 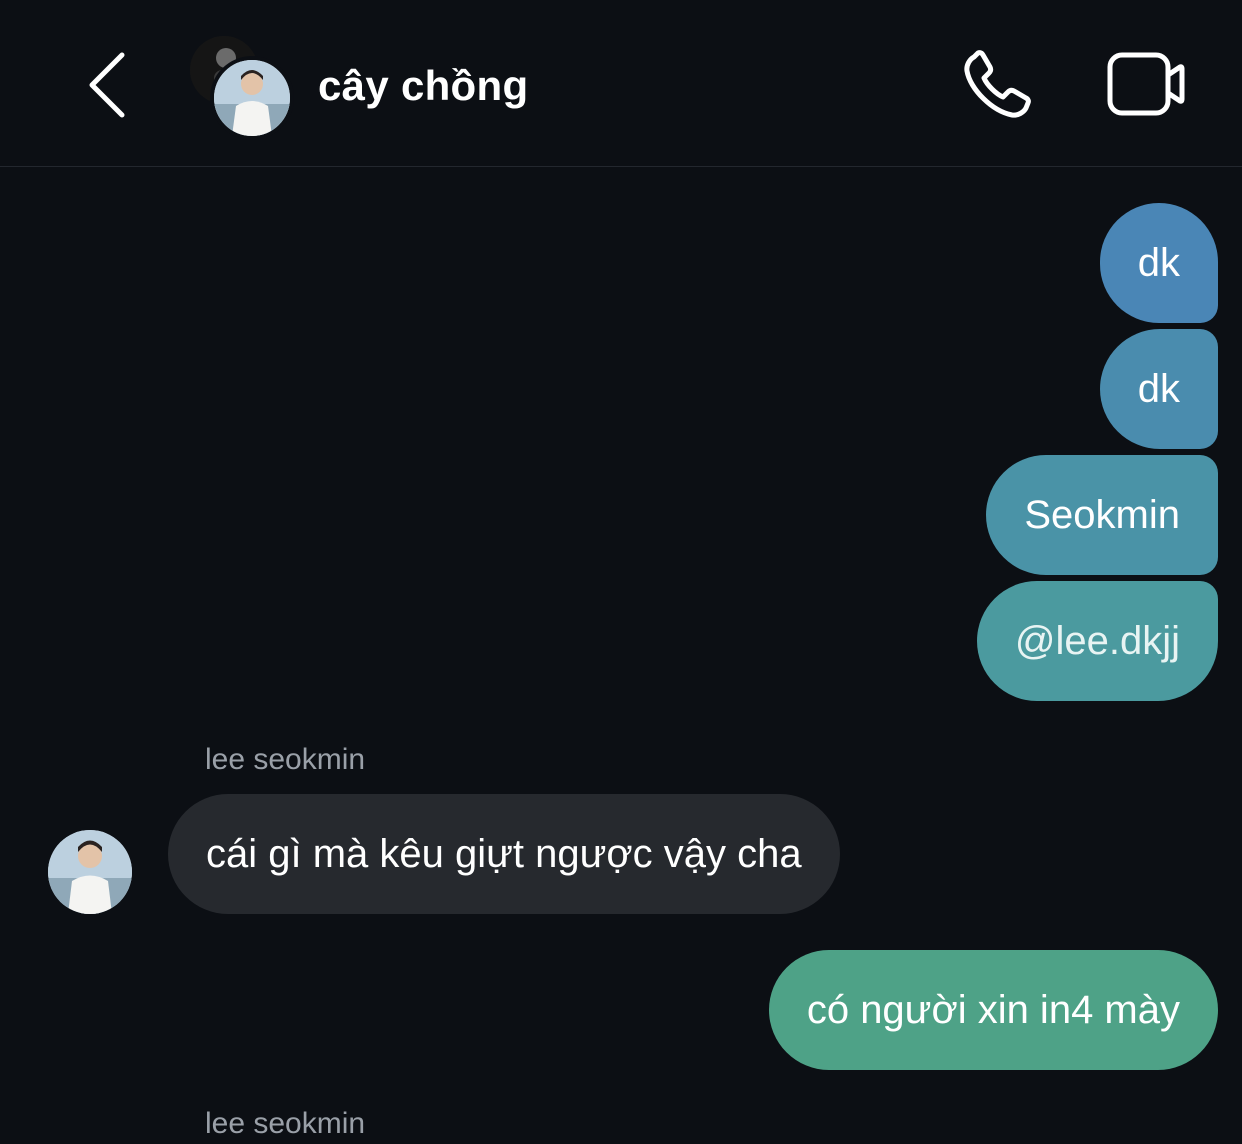 I want to click on outgoing-message: có người xin in4 mày, so click(x=993, y=1010).